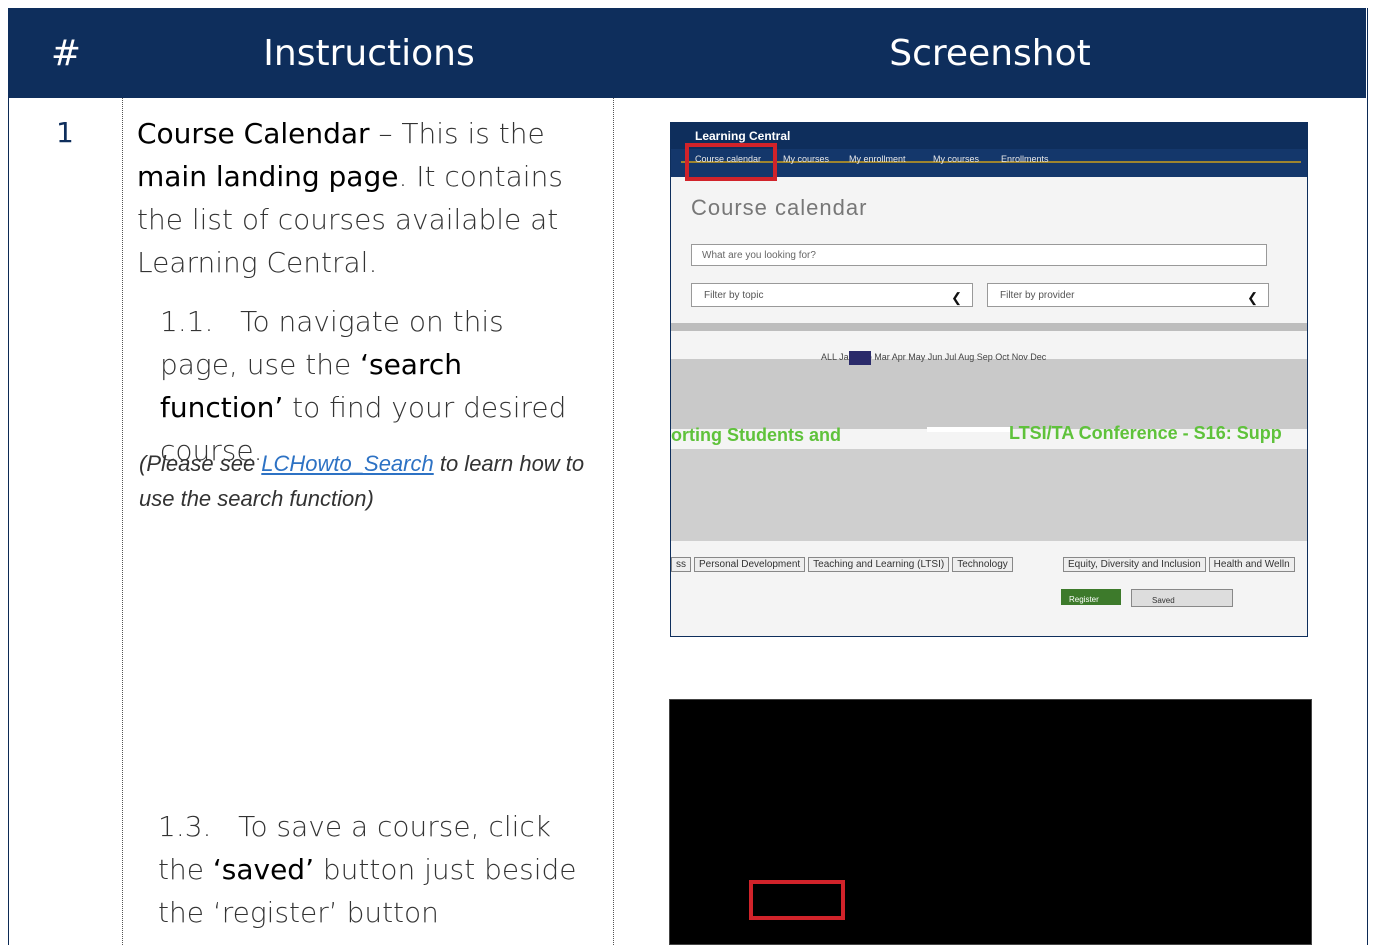  I want to click on table-header: # Instructions Screenshot, so click(687, 53).